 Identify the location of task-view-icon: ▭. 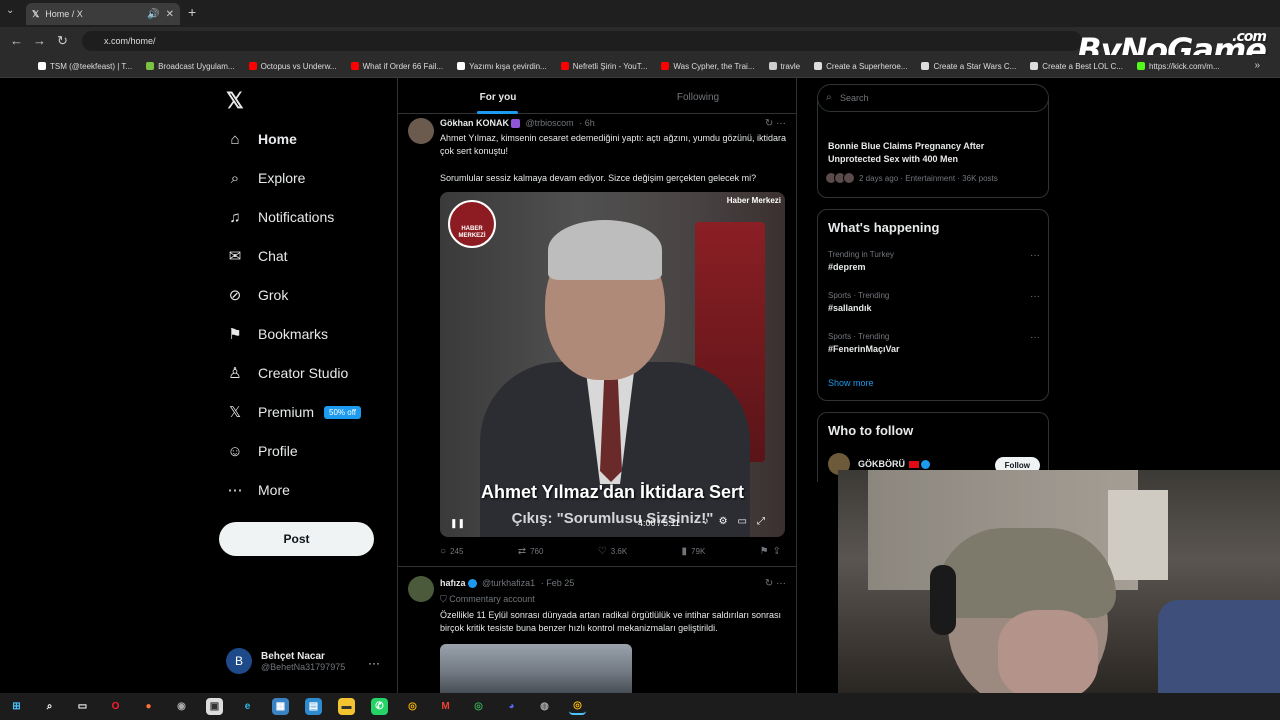
(82, 706).